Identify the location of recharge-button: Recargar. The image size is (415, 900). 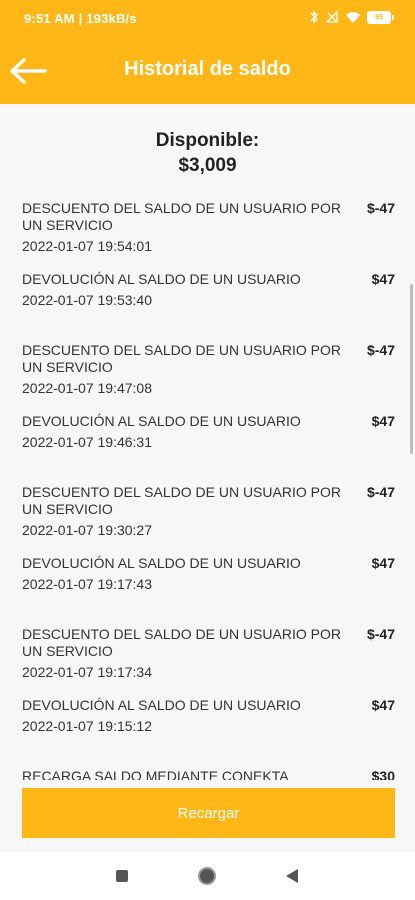
(208, 813).